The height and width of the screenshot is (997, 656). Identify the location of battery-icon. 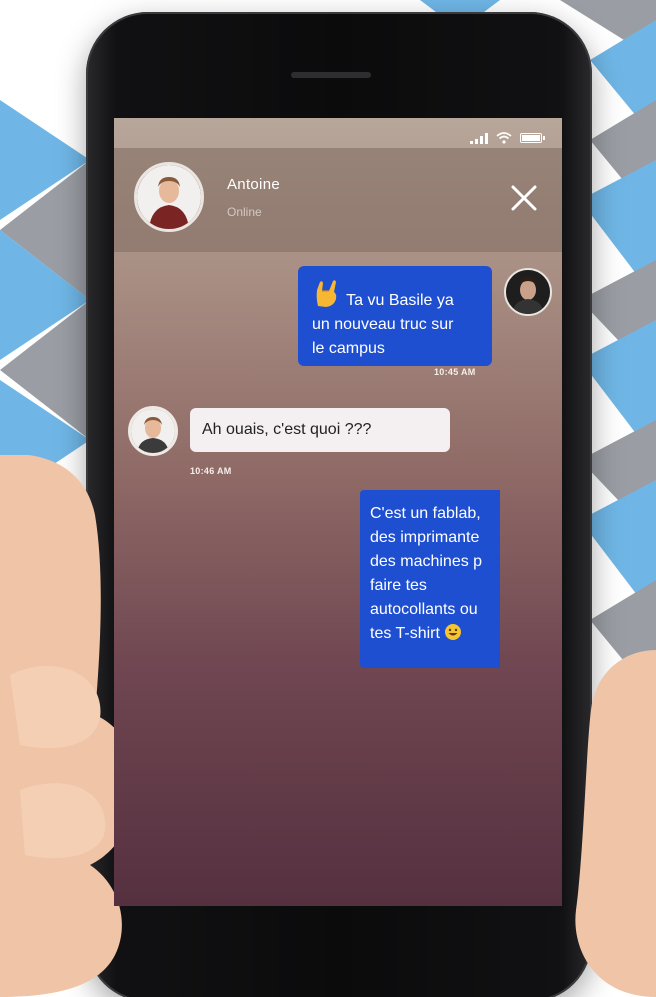
(532, 138).